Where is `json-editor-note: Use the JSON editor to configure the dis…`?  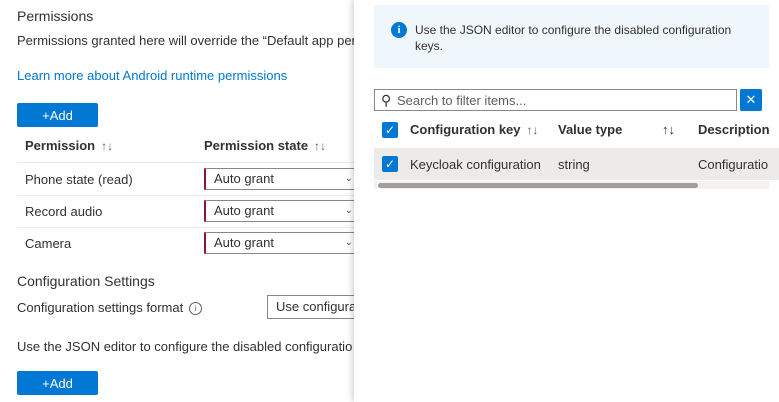
json-editor-note: Use the JSON editor to configure the dis… is located at coordinates (185, 346).